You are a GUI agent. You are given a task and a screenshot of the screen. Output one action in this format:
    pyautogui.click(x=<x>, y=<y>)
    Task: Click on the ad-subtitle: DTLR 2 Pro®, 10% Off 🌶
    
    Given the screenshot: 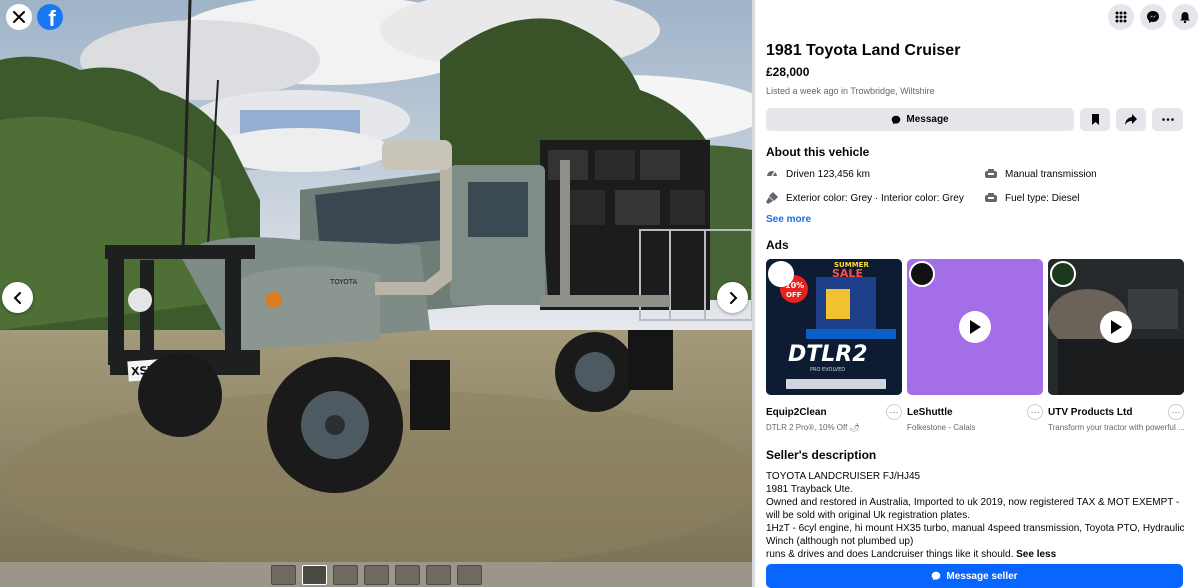 What is the action you would take?
    pyautogui.click(x=813, y=427)
    